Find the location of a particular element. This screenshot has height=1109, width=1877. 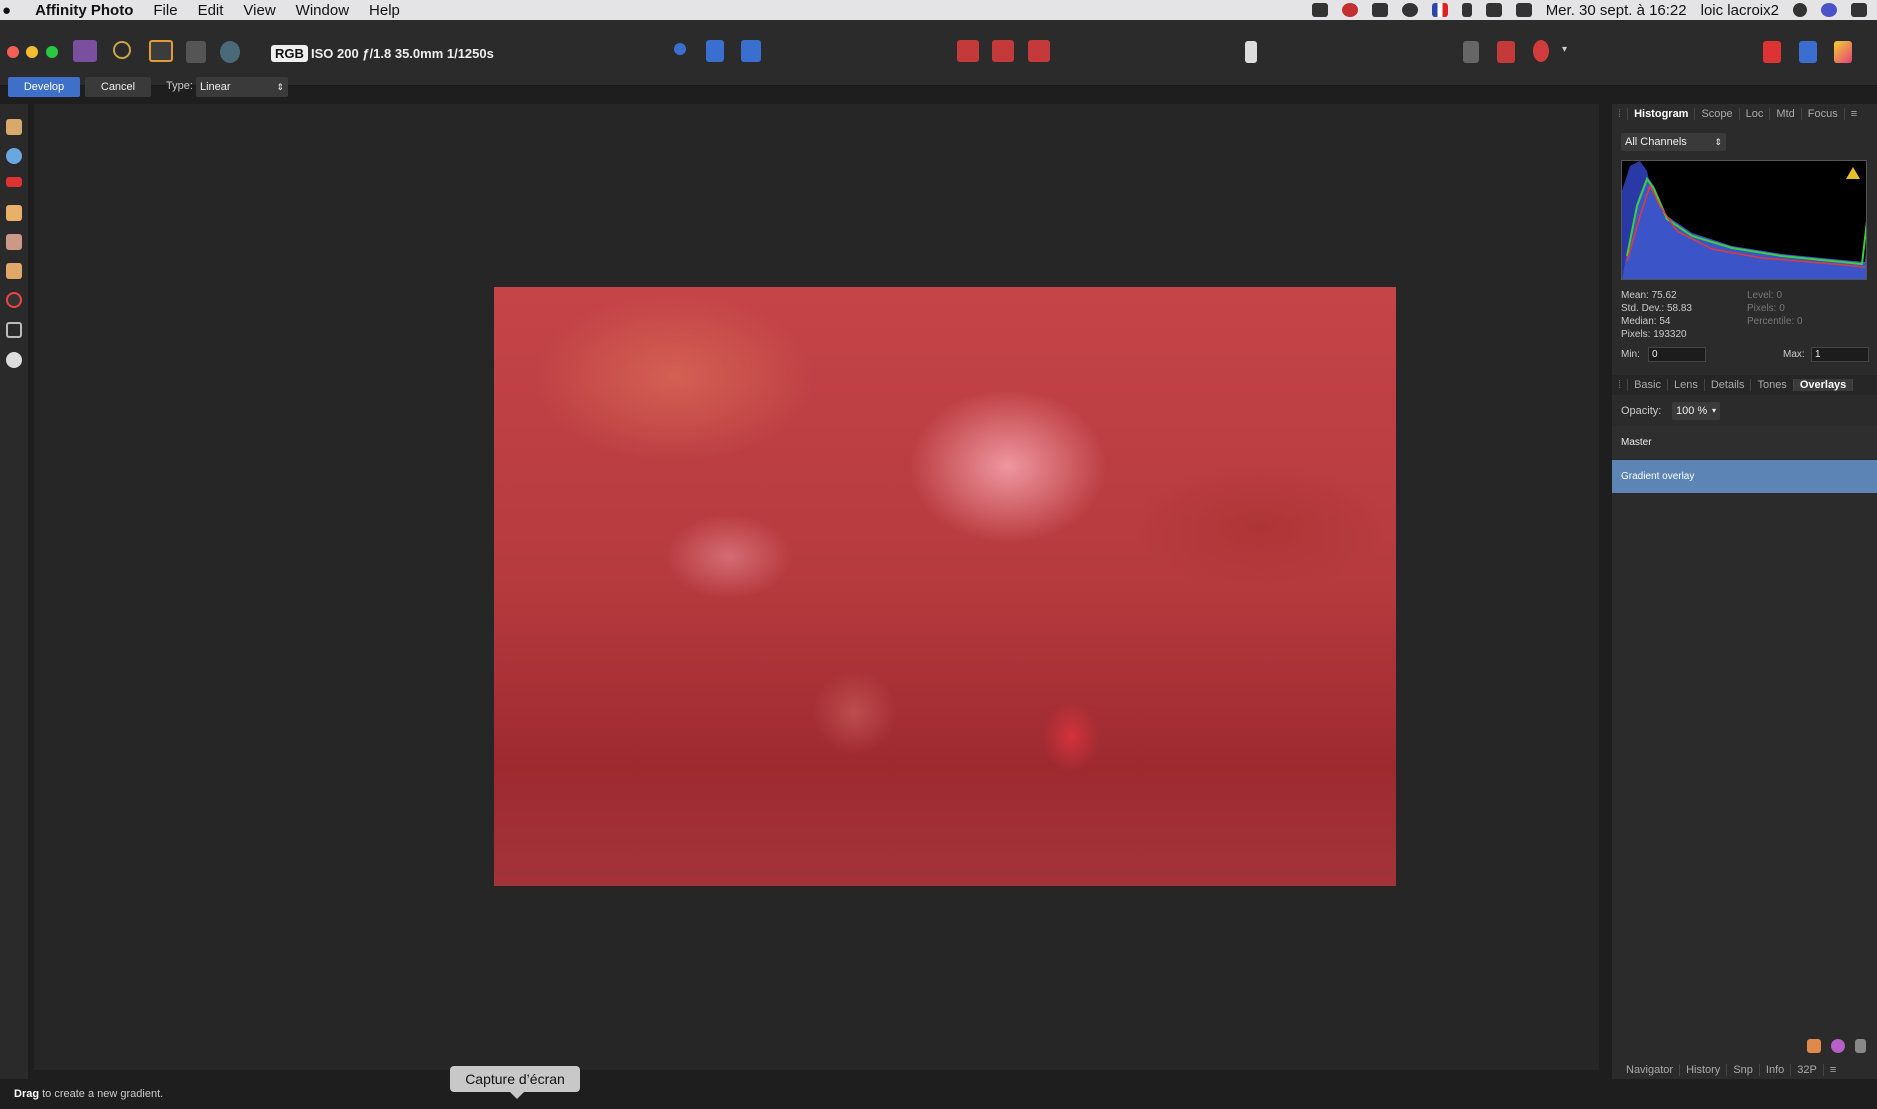

red-eye-tool-icon is located at coordinates (14, 182).